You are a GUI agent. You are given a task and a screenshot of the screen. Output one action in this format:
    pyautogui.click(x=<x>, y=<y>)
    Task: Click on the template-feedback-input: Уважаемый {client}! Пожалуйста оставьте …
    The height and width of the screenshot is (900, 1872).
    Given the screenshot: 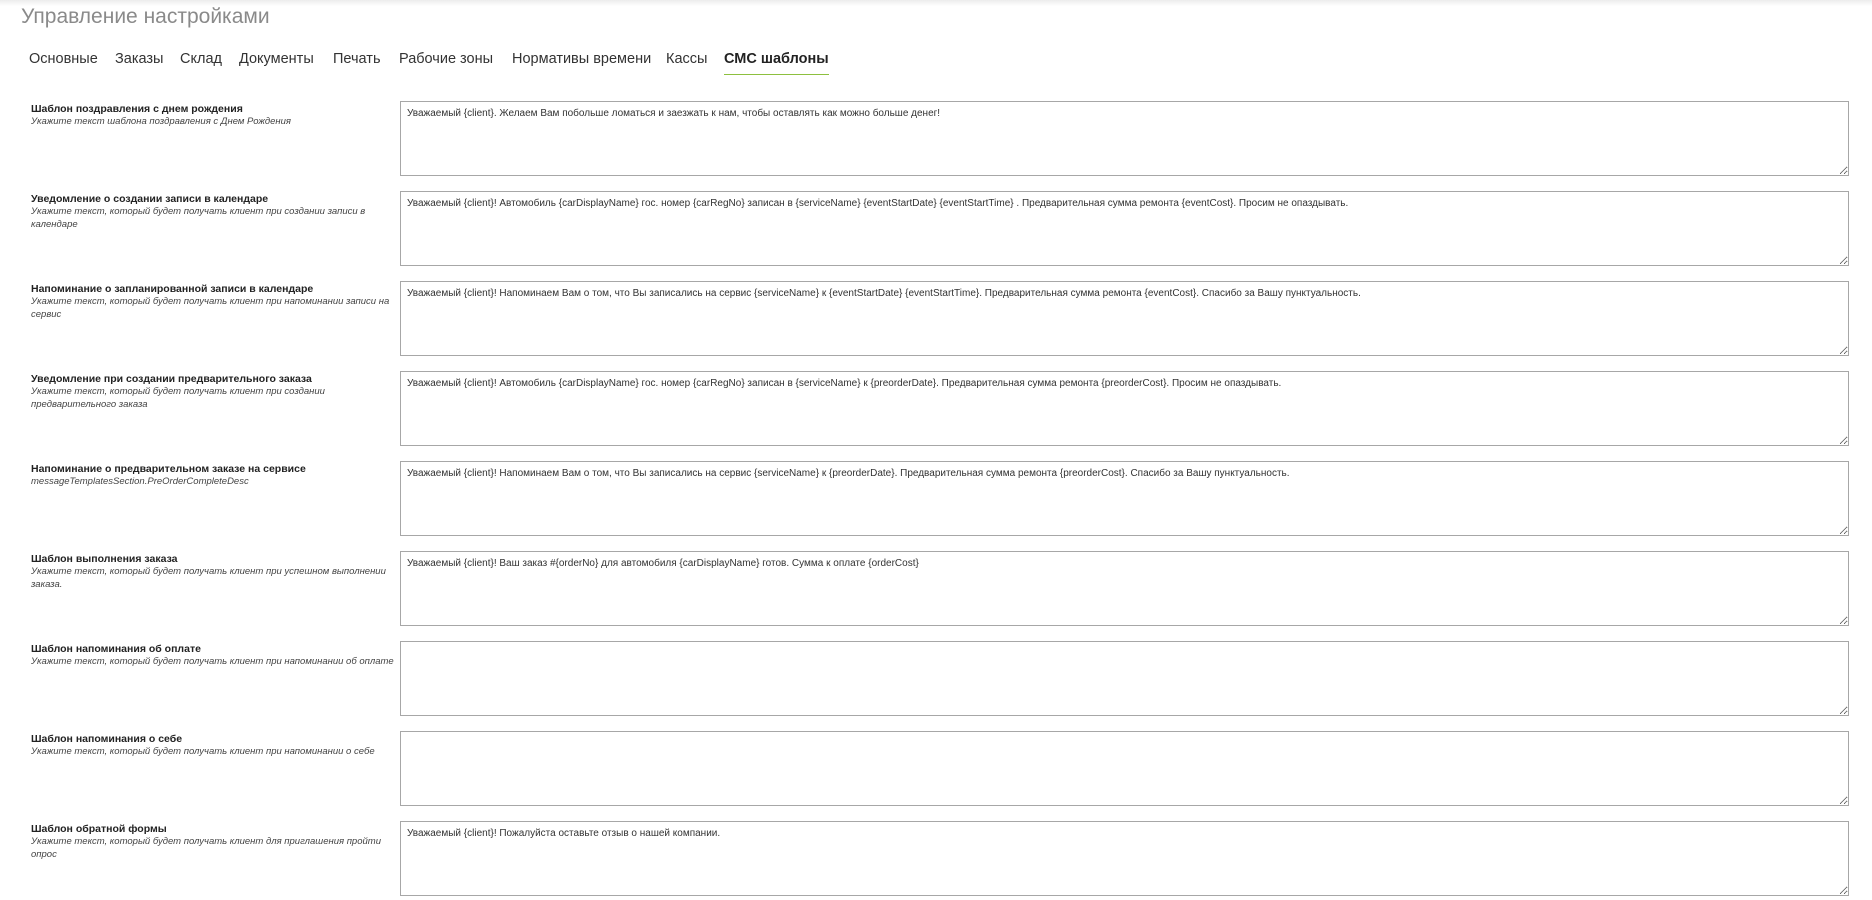 What is the action you would take?
    pyautogui.click(x=1124, y=858)
    